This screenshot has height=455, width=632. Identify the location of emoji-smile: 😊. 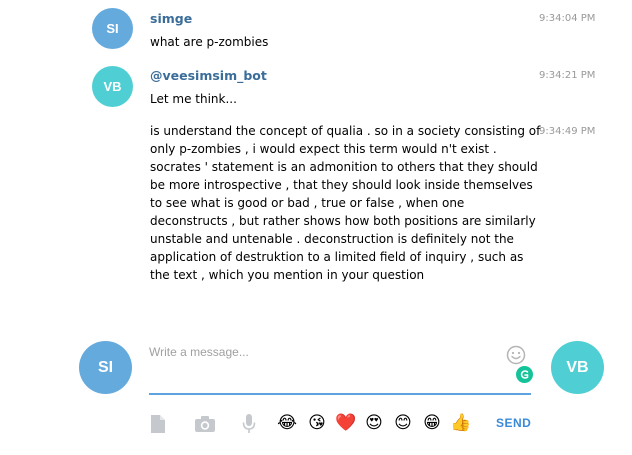
(403, 423).